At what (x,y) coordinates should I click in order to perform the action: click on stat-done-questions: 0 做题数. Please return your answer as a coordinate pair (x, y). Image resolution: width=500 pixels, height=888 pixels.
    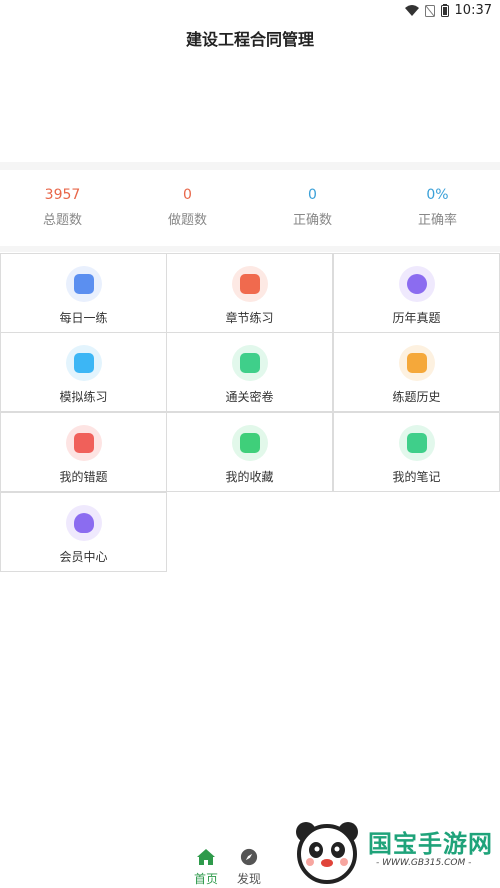
    Looking at the image, I should click on (187, 208).